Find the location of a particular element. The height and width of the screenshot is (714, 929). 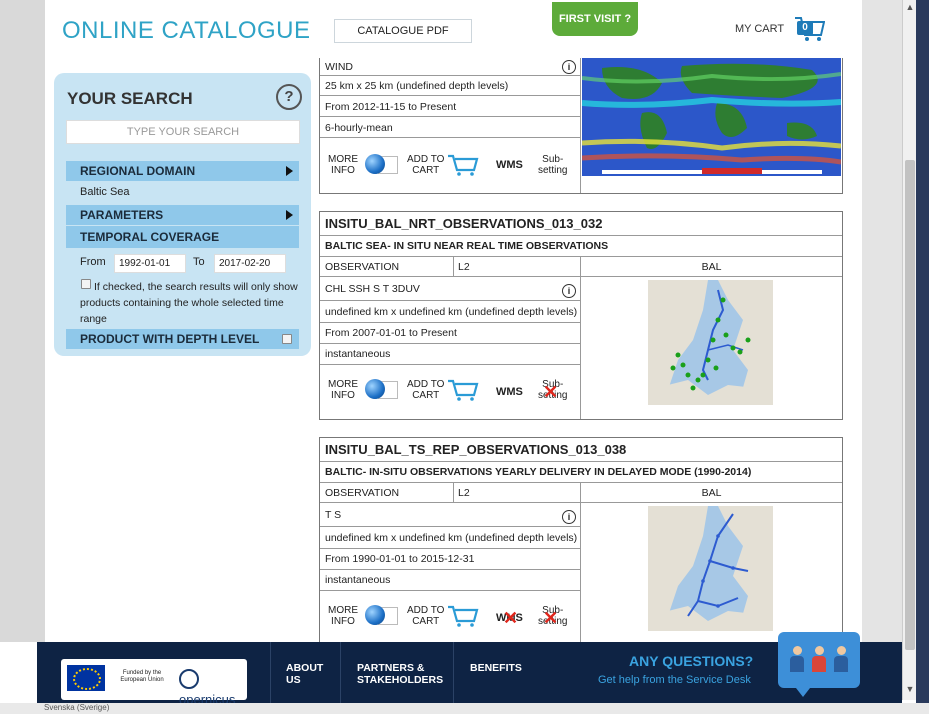

search-input: TYPE YOUR SEARCH is located at coordinates (183, 132).